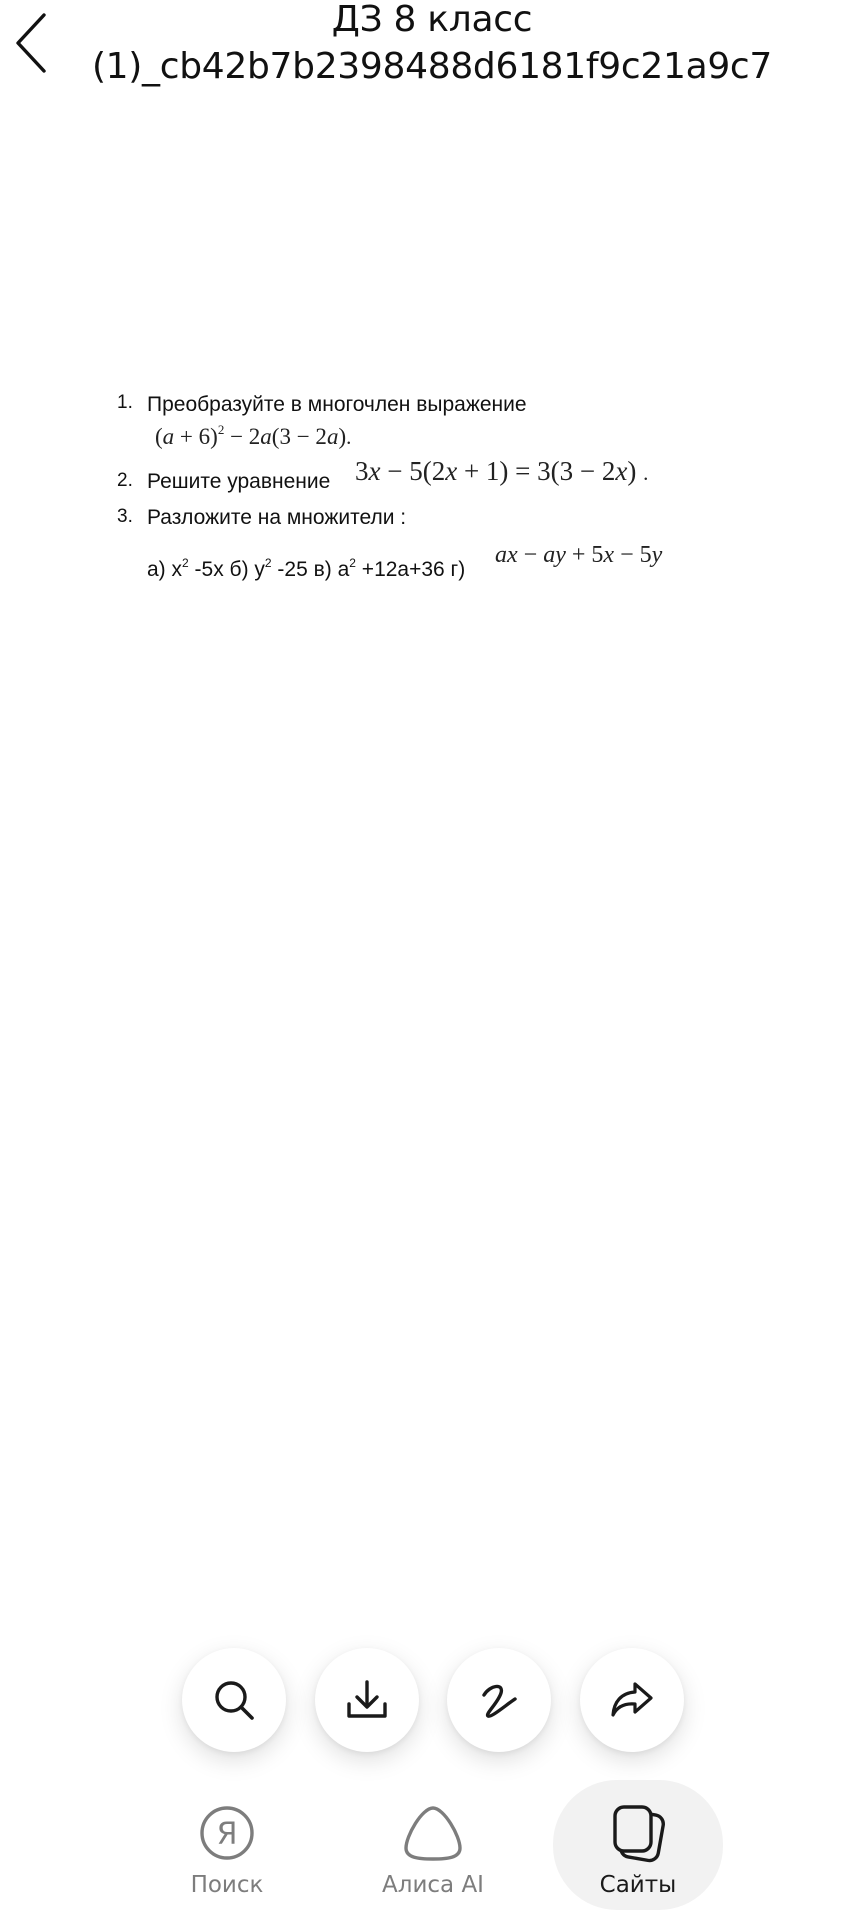  Describe the element at coordinates (337, 404) in the screenshot. I see `task-text: Преобразуйте в многочлен выражение` at that location.